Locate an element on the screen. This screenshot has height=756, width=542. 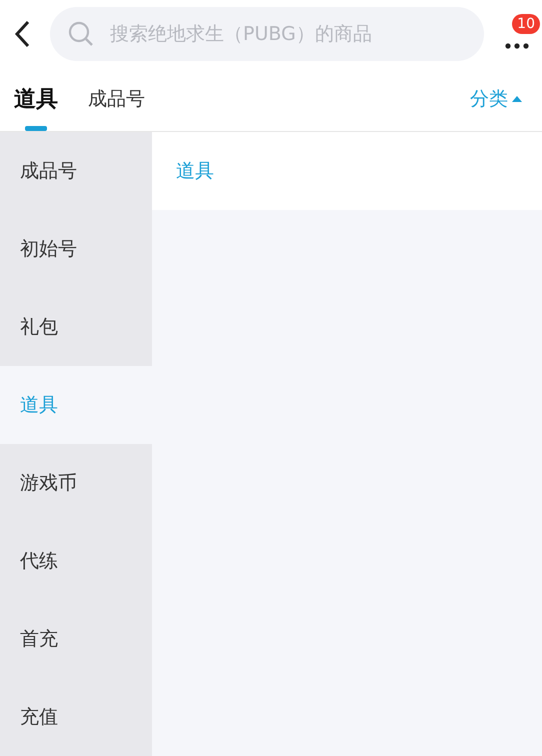
row-label: 道具 is located at coordinates (195, 171).